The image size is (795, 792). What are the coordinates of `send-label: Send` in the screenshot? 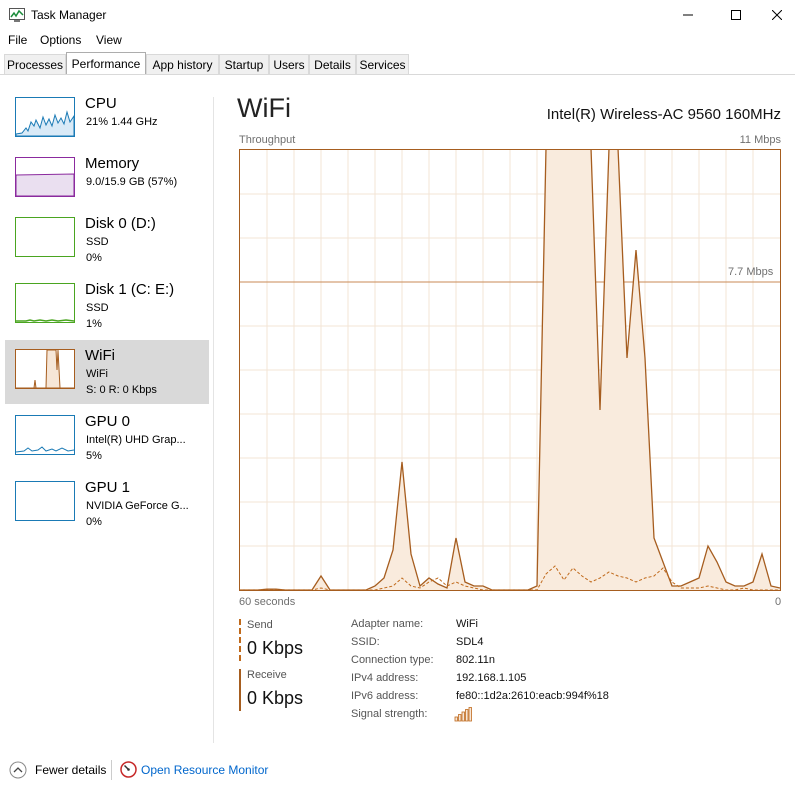 It's located at (260, 625).